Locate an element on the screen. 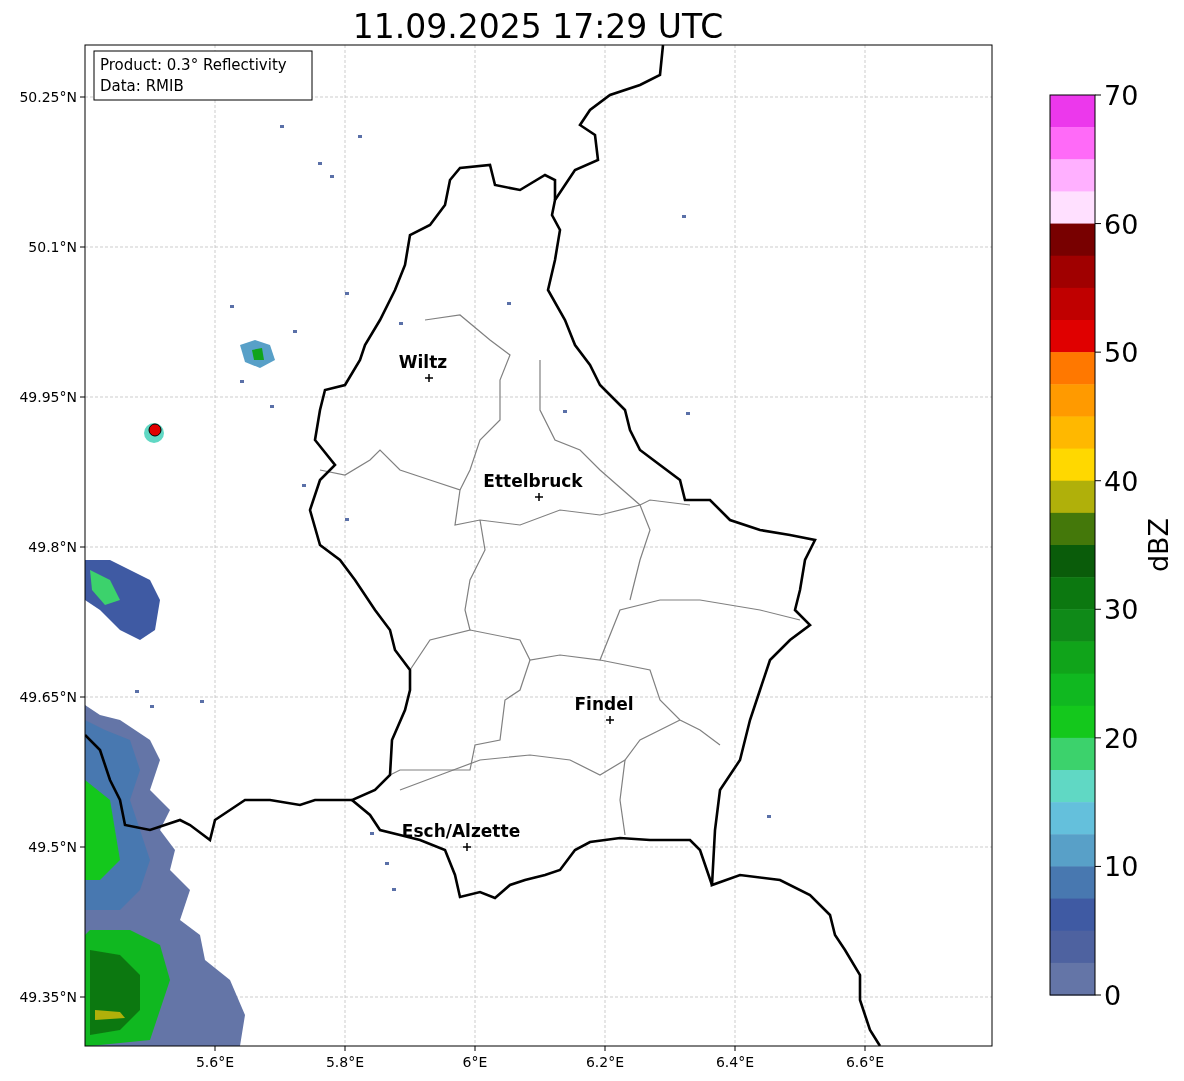  axis-tick-label: 49.8°N is located at coordinates (52, 547).